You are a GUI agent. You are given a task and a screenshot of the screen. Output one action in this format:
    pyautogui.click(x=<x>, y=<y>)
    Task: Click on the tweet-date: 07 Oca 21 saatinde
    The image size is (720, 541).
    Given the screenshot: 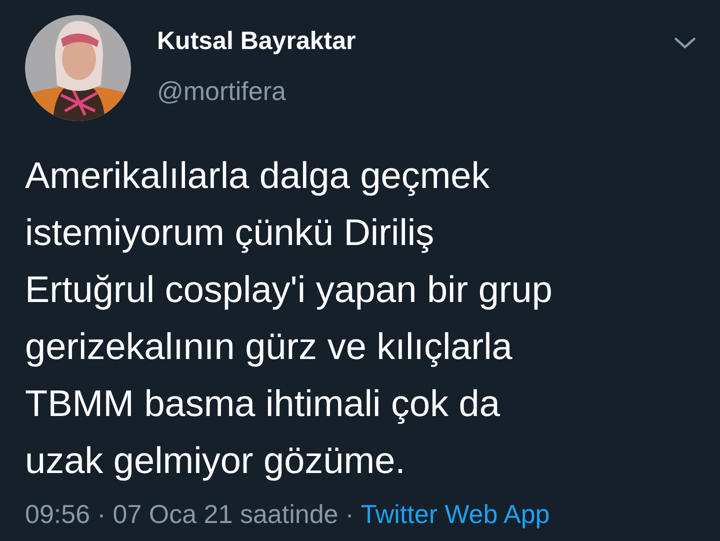 What is the action you would take?
    pyautogui.click(x=225, y=514)
    